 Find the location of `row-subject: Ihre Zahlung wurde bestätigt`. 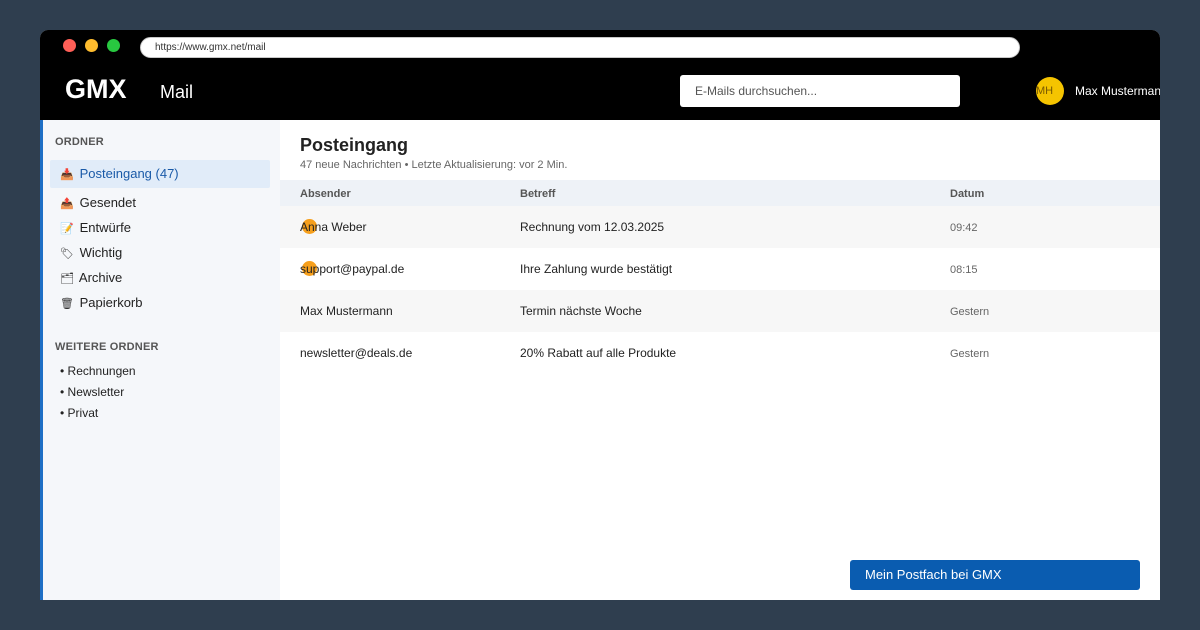

row-subject: Ihre Zahlung wurde bestätigt is located at coordinates (596, 269).